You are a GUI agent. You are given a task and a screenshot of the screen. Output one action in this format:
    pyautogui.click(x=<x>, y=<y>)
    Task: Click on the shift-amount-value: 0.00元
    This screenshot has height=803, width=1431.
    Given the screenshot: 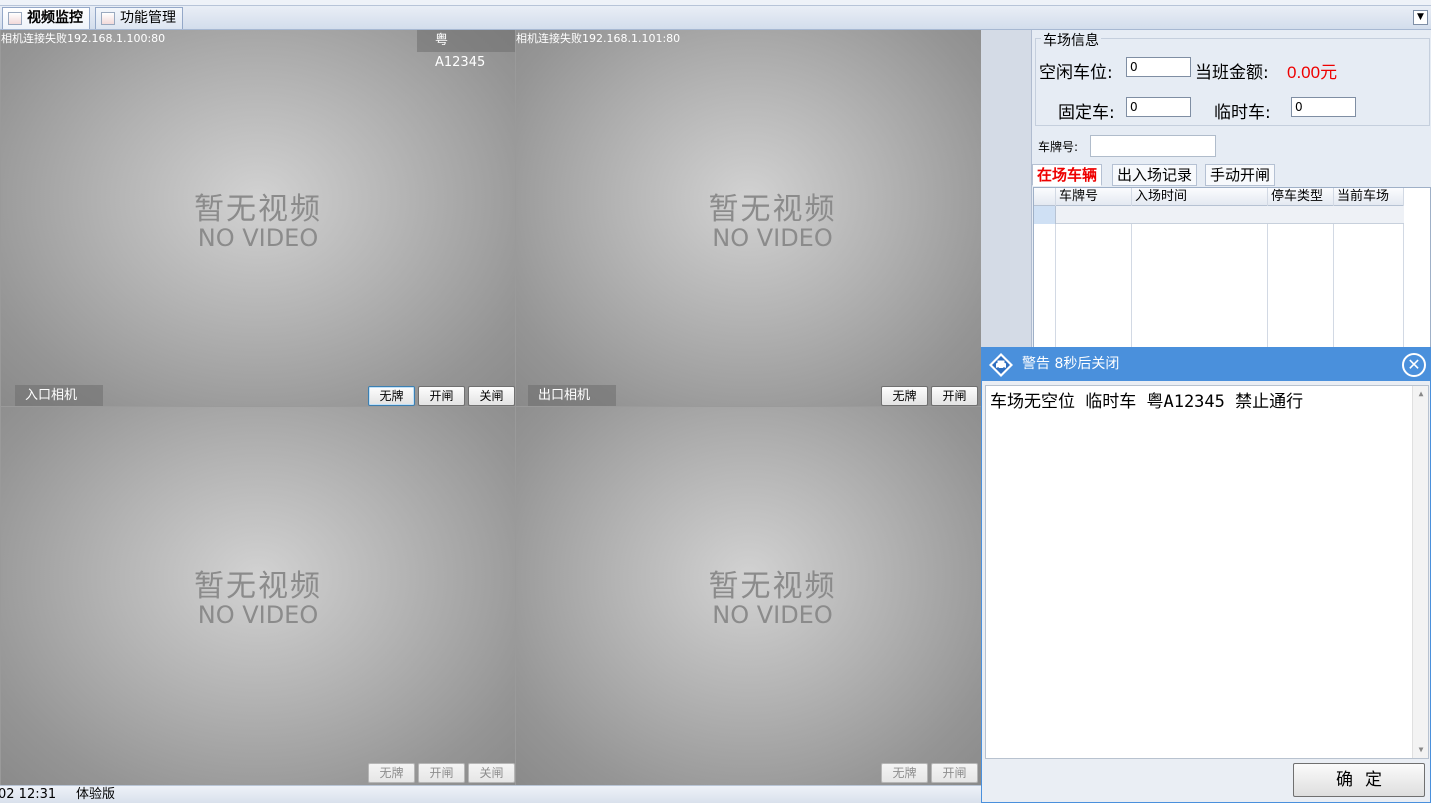 What is the action you would take?
    pyautogui.click(x=1312, y=72)
    